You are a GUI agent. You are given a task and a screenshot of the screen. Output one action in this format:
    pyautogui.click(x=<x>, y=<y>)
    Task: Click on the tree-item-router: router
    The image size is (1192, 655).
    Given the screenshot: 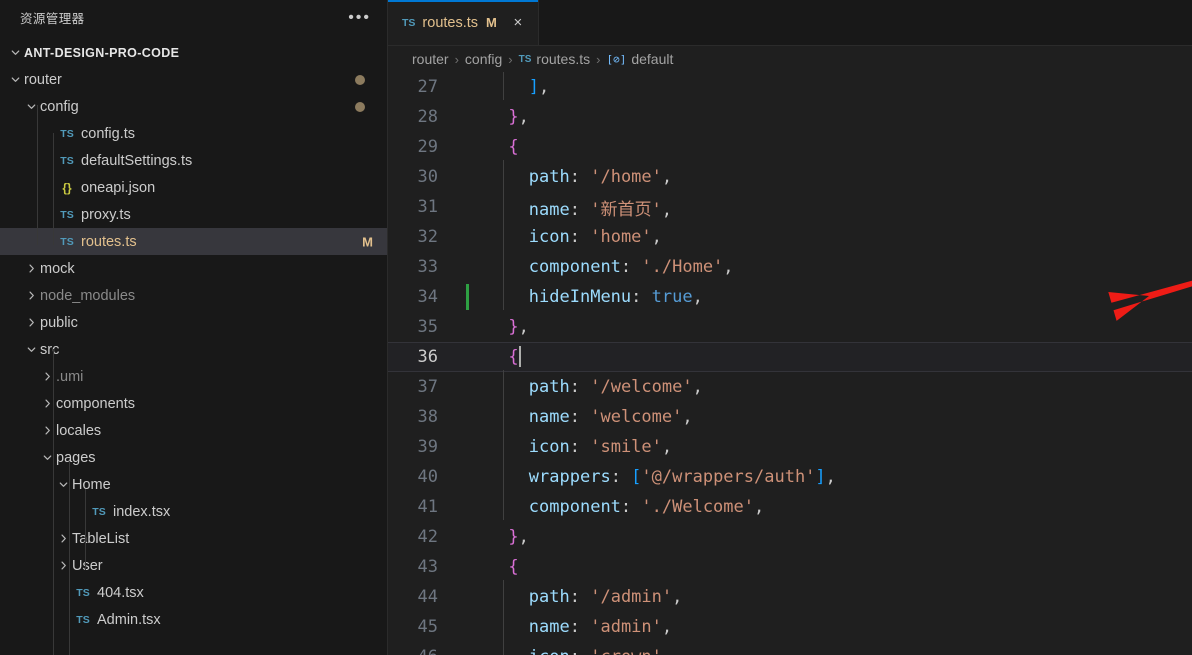 What is the action you would take?
    pyautogui.click(x=193, y=79)
    